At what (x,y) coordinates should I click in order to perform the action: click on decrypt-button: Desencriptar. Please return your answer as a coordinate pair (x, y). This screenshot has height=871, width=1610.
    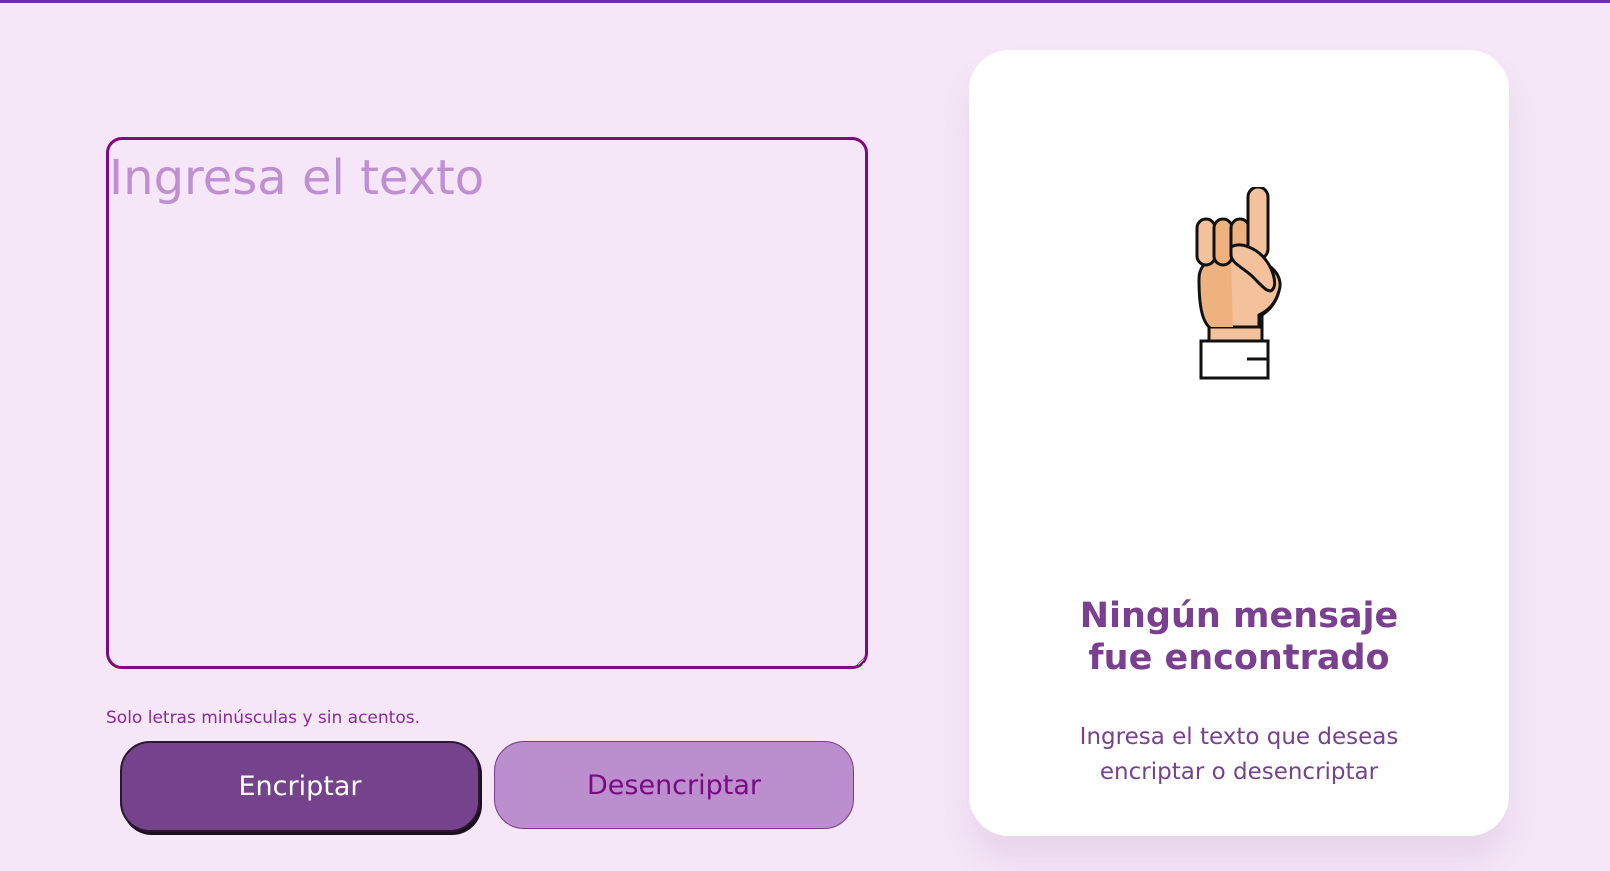
    Looking at the image, I should click on (674, 785).